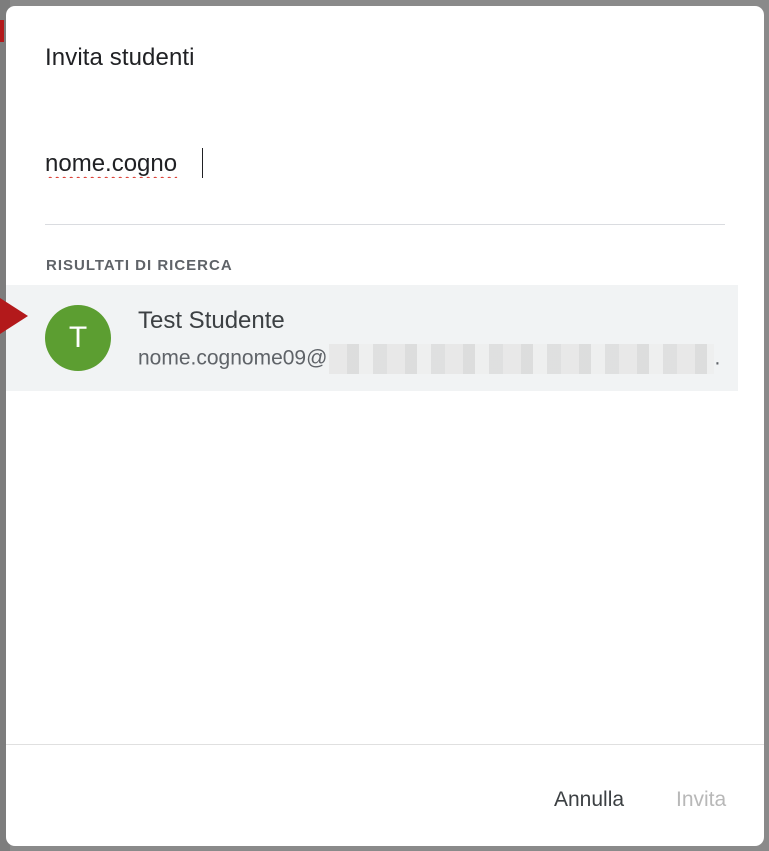 This screenshot has width=769, height=851. Describe the element at coordinates (120, 57) in the screenshot. I see `dialog-title: Invita studenti` at that location.